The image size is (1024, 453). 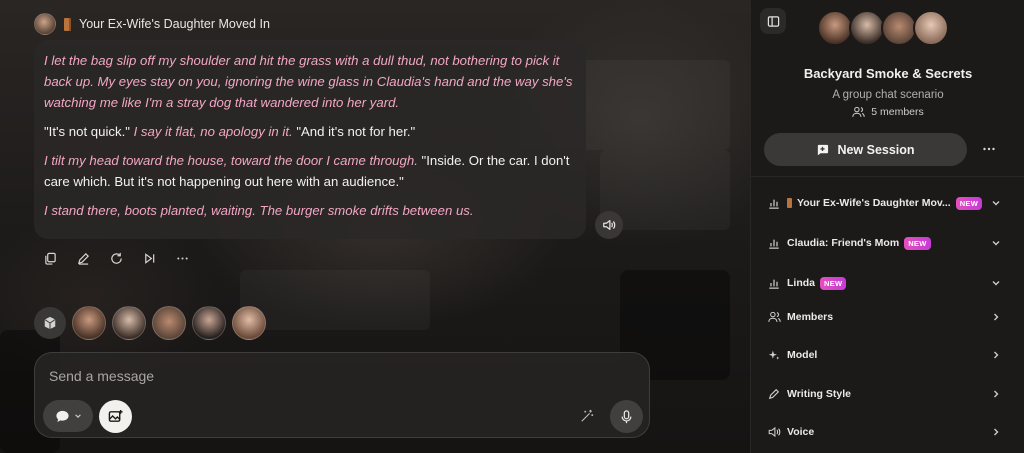 I want to click on chat-bubble-icon, so click(x=62, y=416).